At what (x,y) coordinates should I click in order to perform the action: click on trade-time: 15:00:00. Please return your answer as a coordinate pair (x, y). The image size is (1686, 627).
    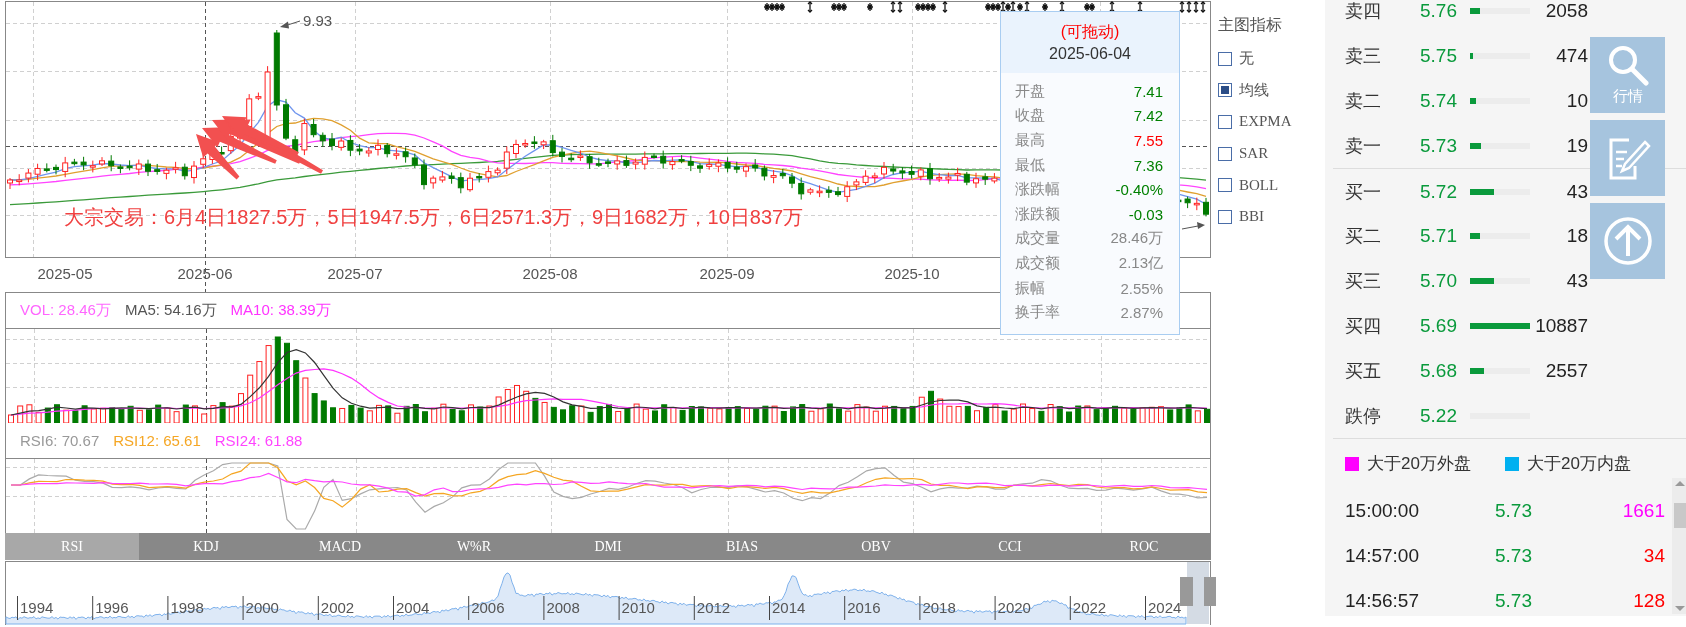
    Looking at the image, I should click on (1382, 511).